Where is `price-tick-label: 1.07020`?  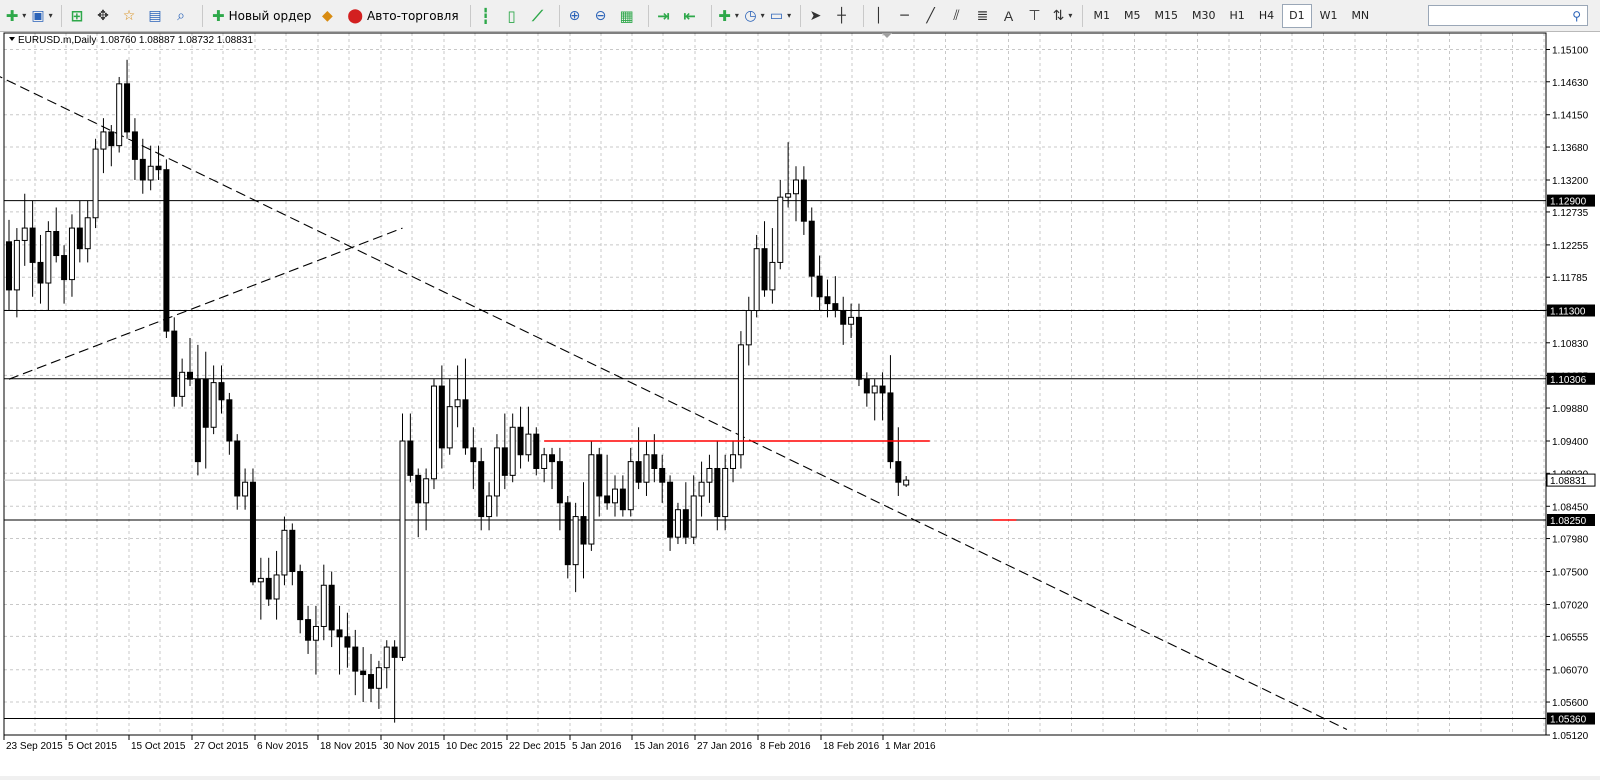
price-tick-label: 1.07020 is located at coordinates (1570, 605).